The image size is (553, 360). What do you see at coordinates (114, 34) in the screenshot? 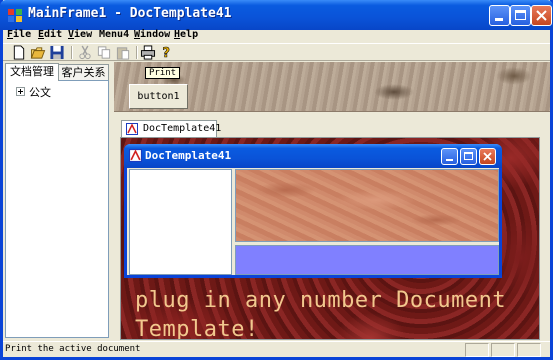
I see `menu-menu4: Menu4` at bounding box center [114, 34].